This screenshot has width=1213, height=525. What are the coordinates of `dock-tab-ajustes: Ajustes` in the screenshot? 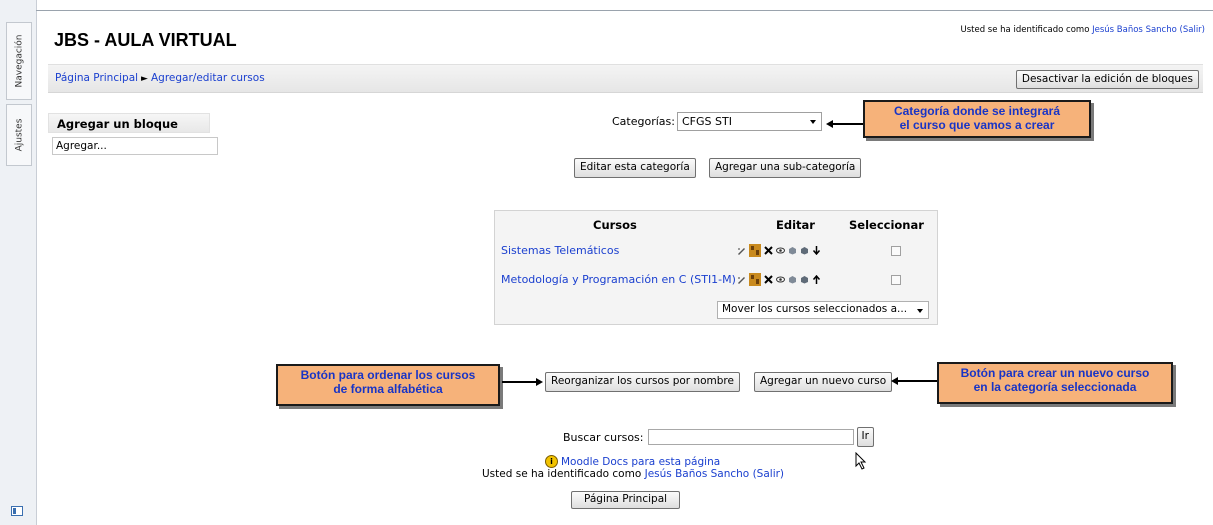 It's located at (19, 135).